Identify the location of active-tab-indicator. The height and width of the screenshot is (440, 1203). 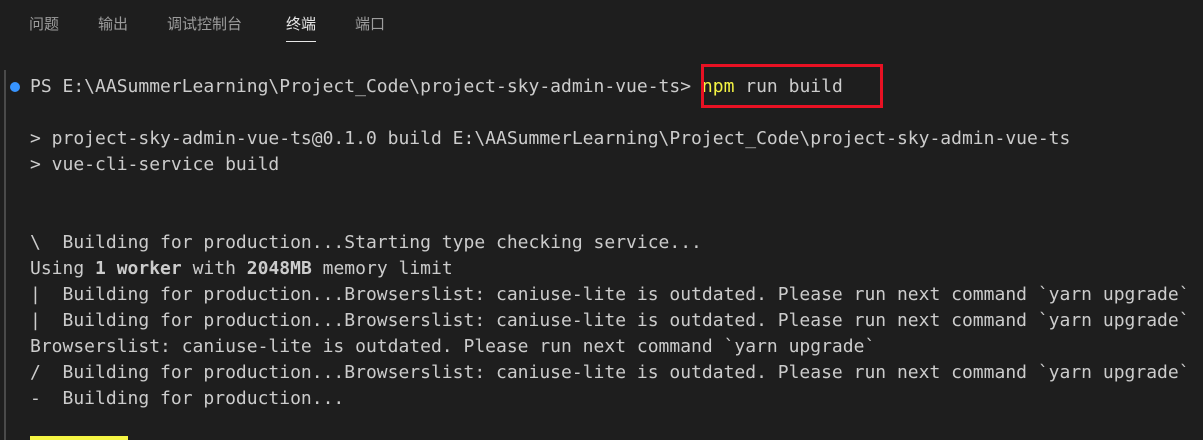
(301, 41).